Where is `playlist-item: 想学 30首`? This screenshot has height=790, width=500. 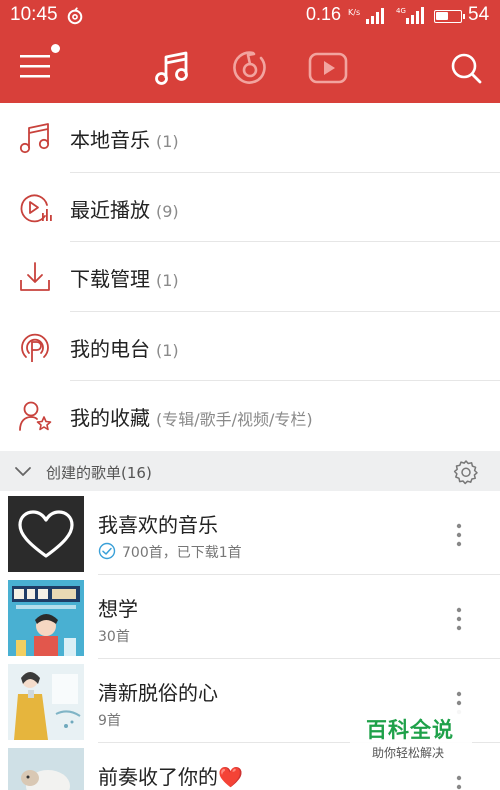 playlist-item: 想学 30首 is located at coordinates (250, 617).